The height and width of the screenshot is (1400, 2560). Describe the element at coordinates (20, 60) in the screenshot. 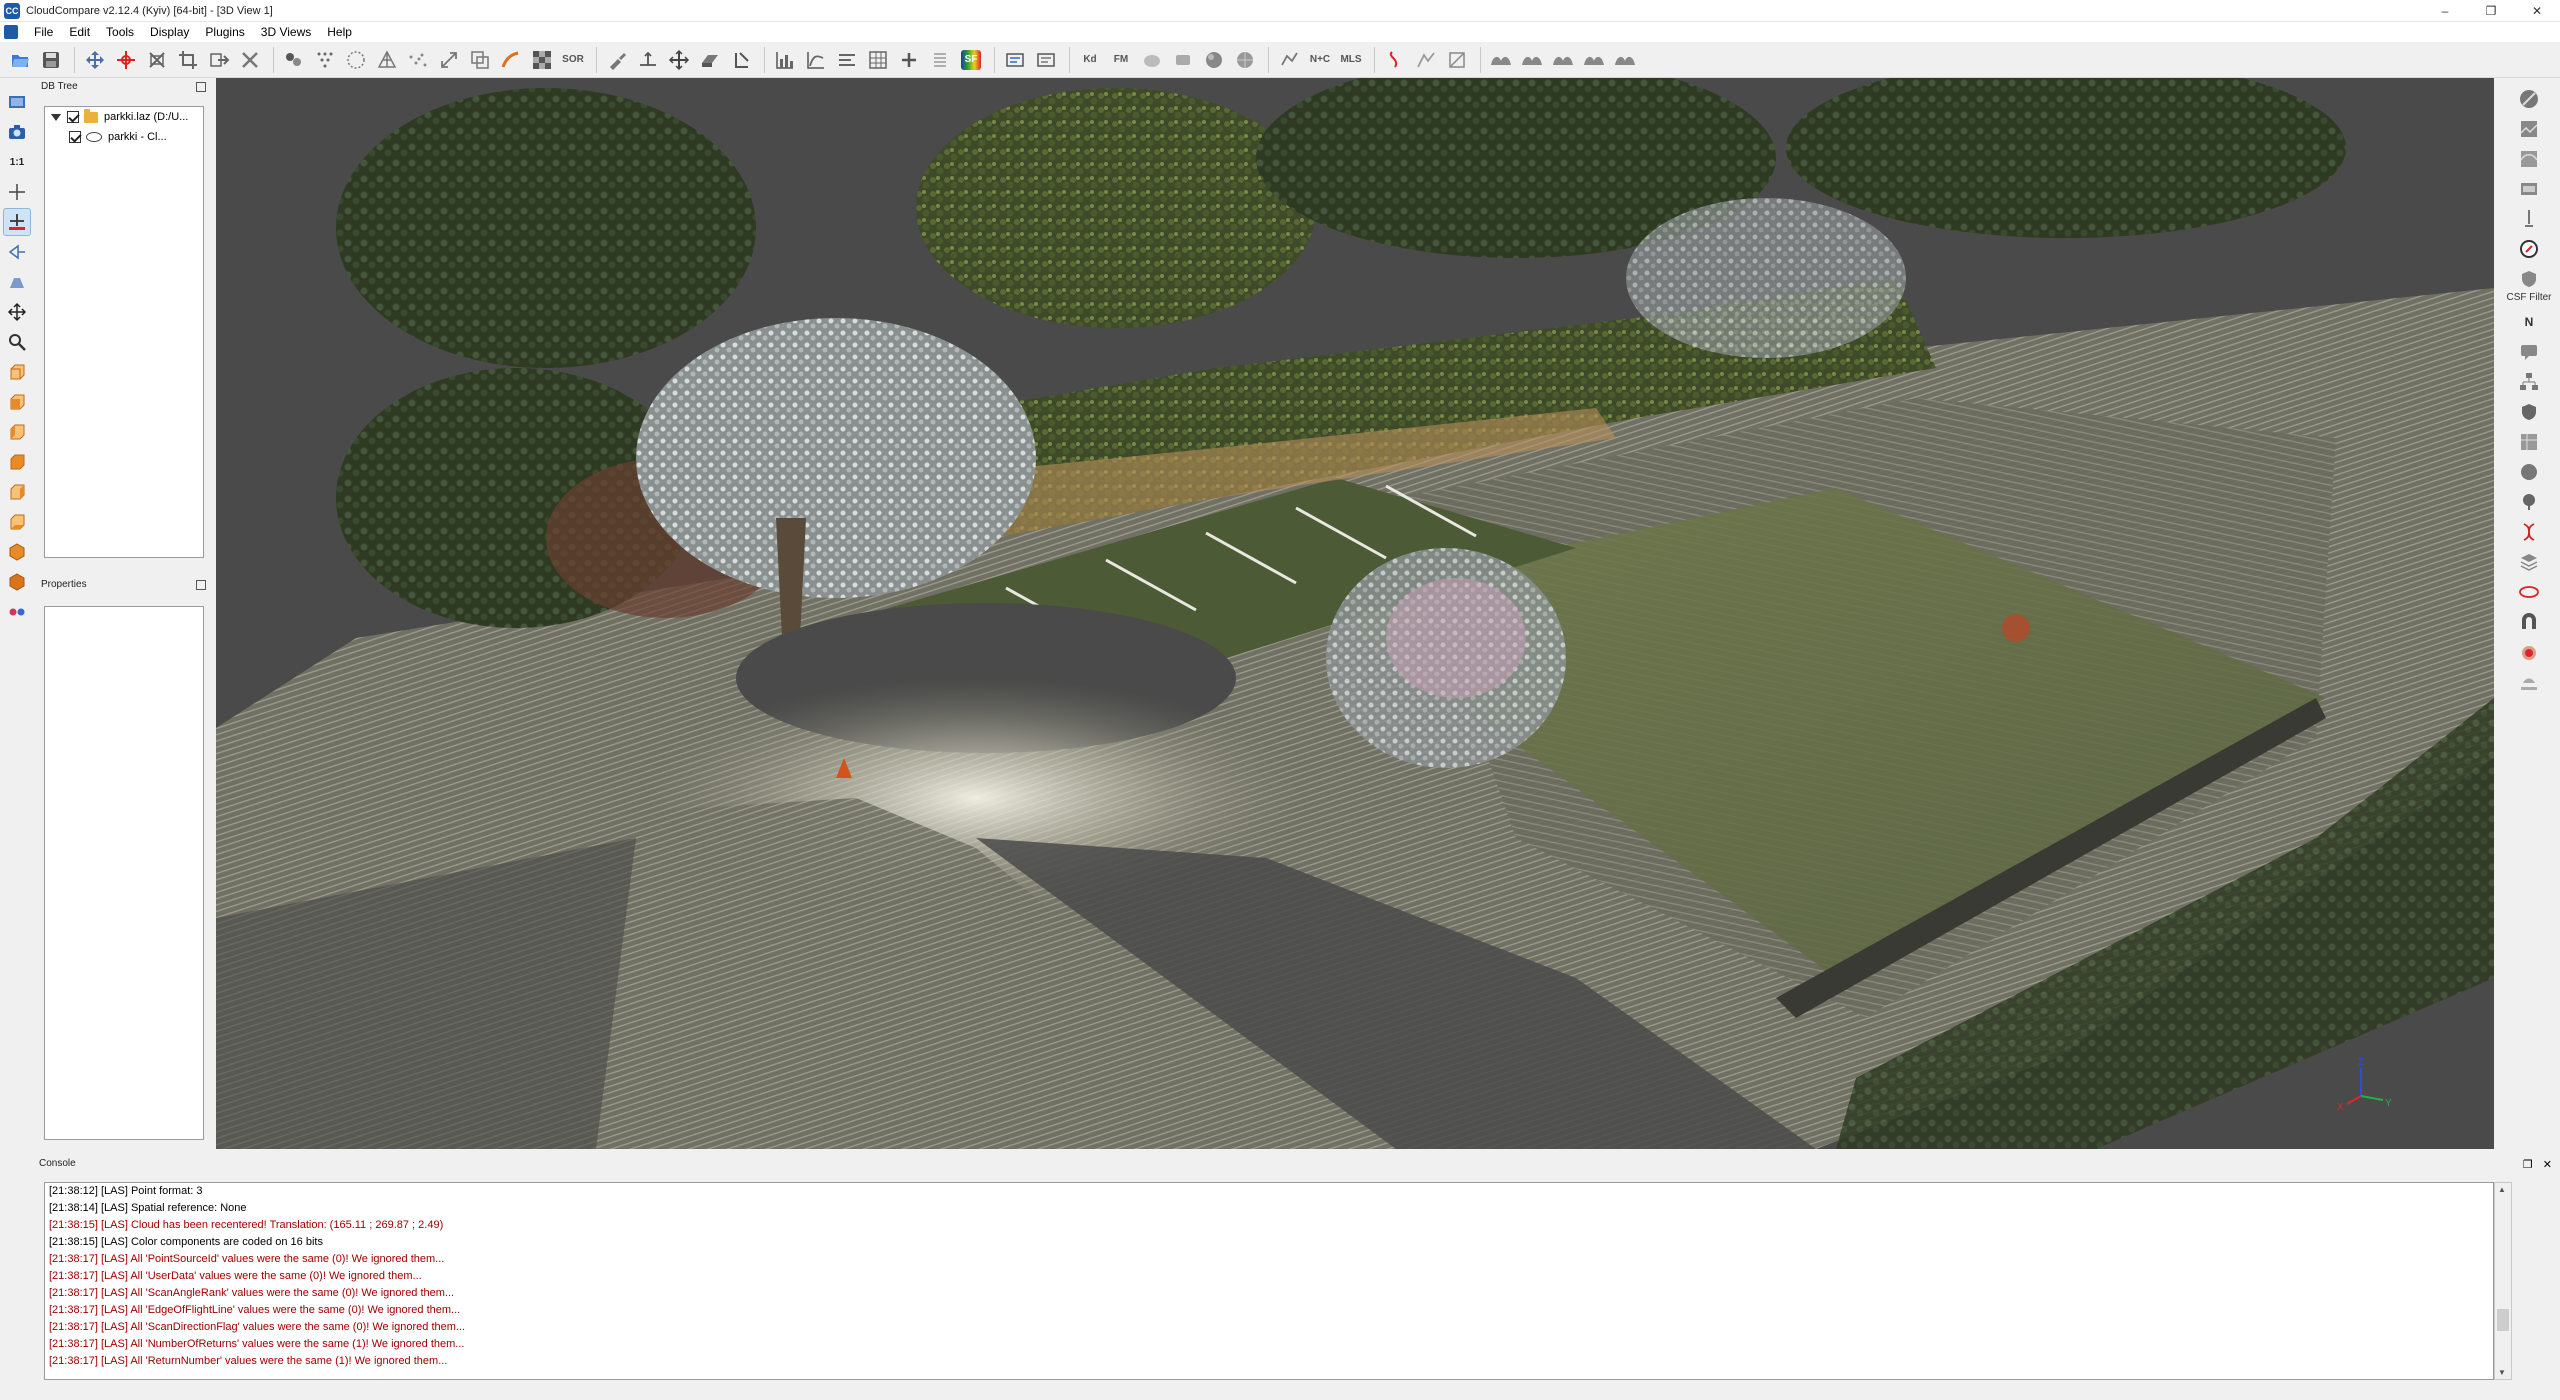

I see `open-file-icon` at that location.